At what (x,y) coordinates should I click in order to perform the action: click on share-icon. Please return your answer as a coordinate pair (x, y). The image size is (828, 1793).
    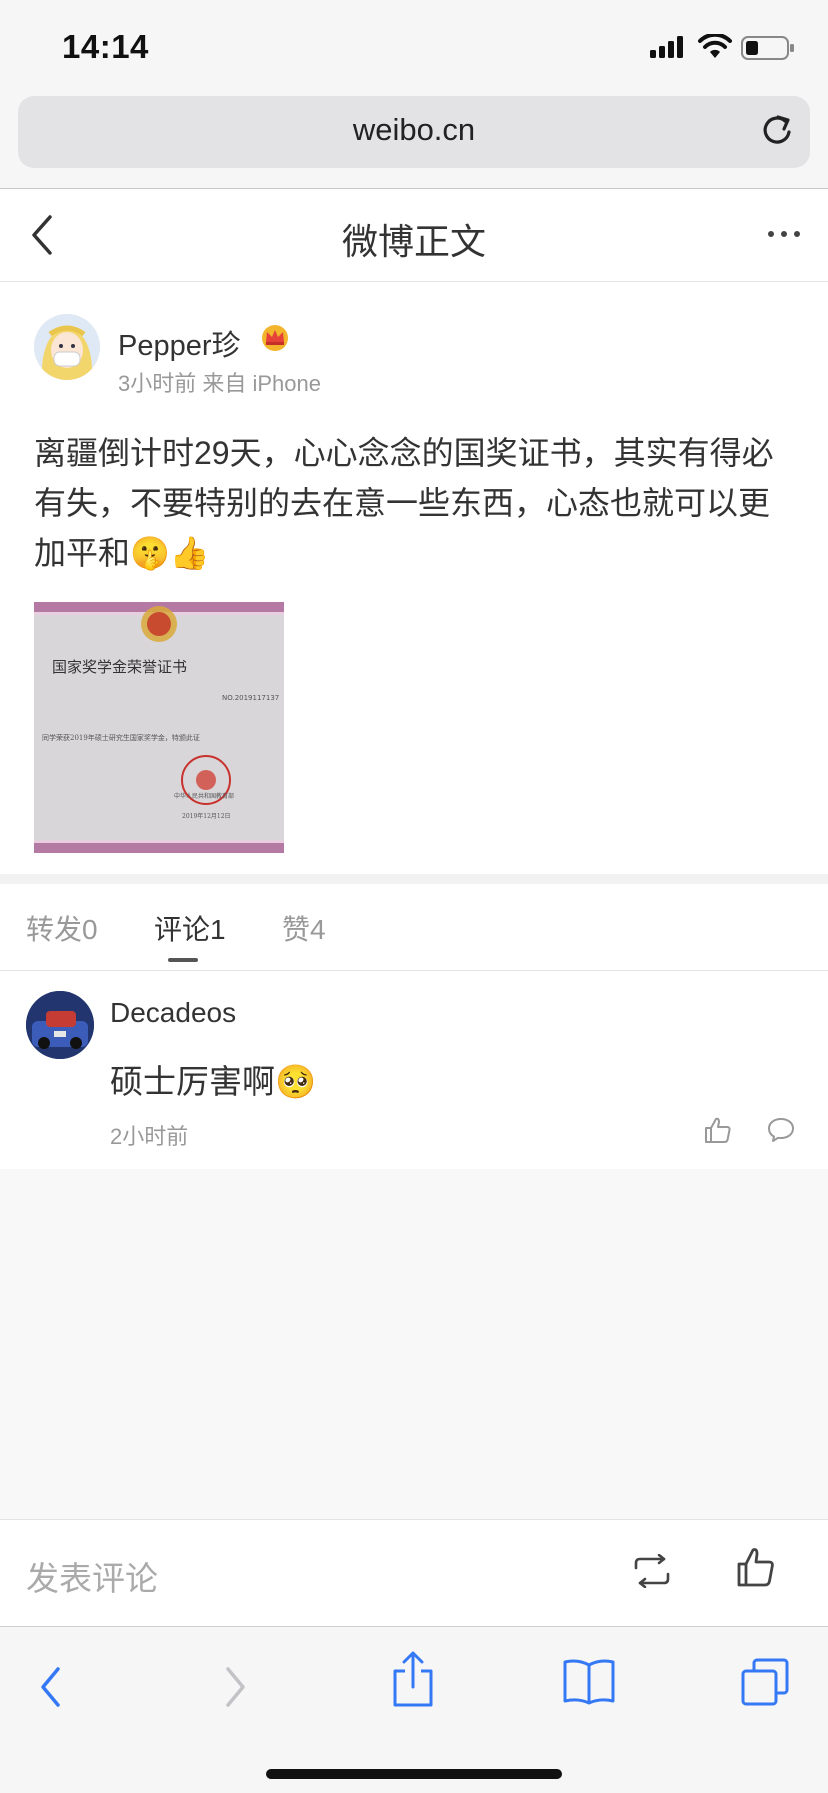
    Looking at the image, I should click on (413, 1680).